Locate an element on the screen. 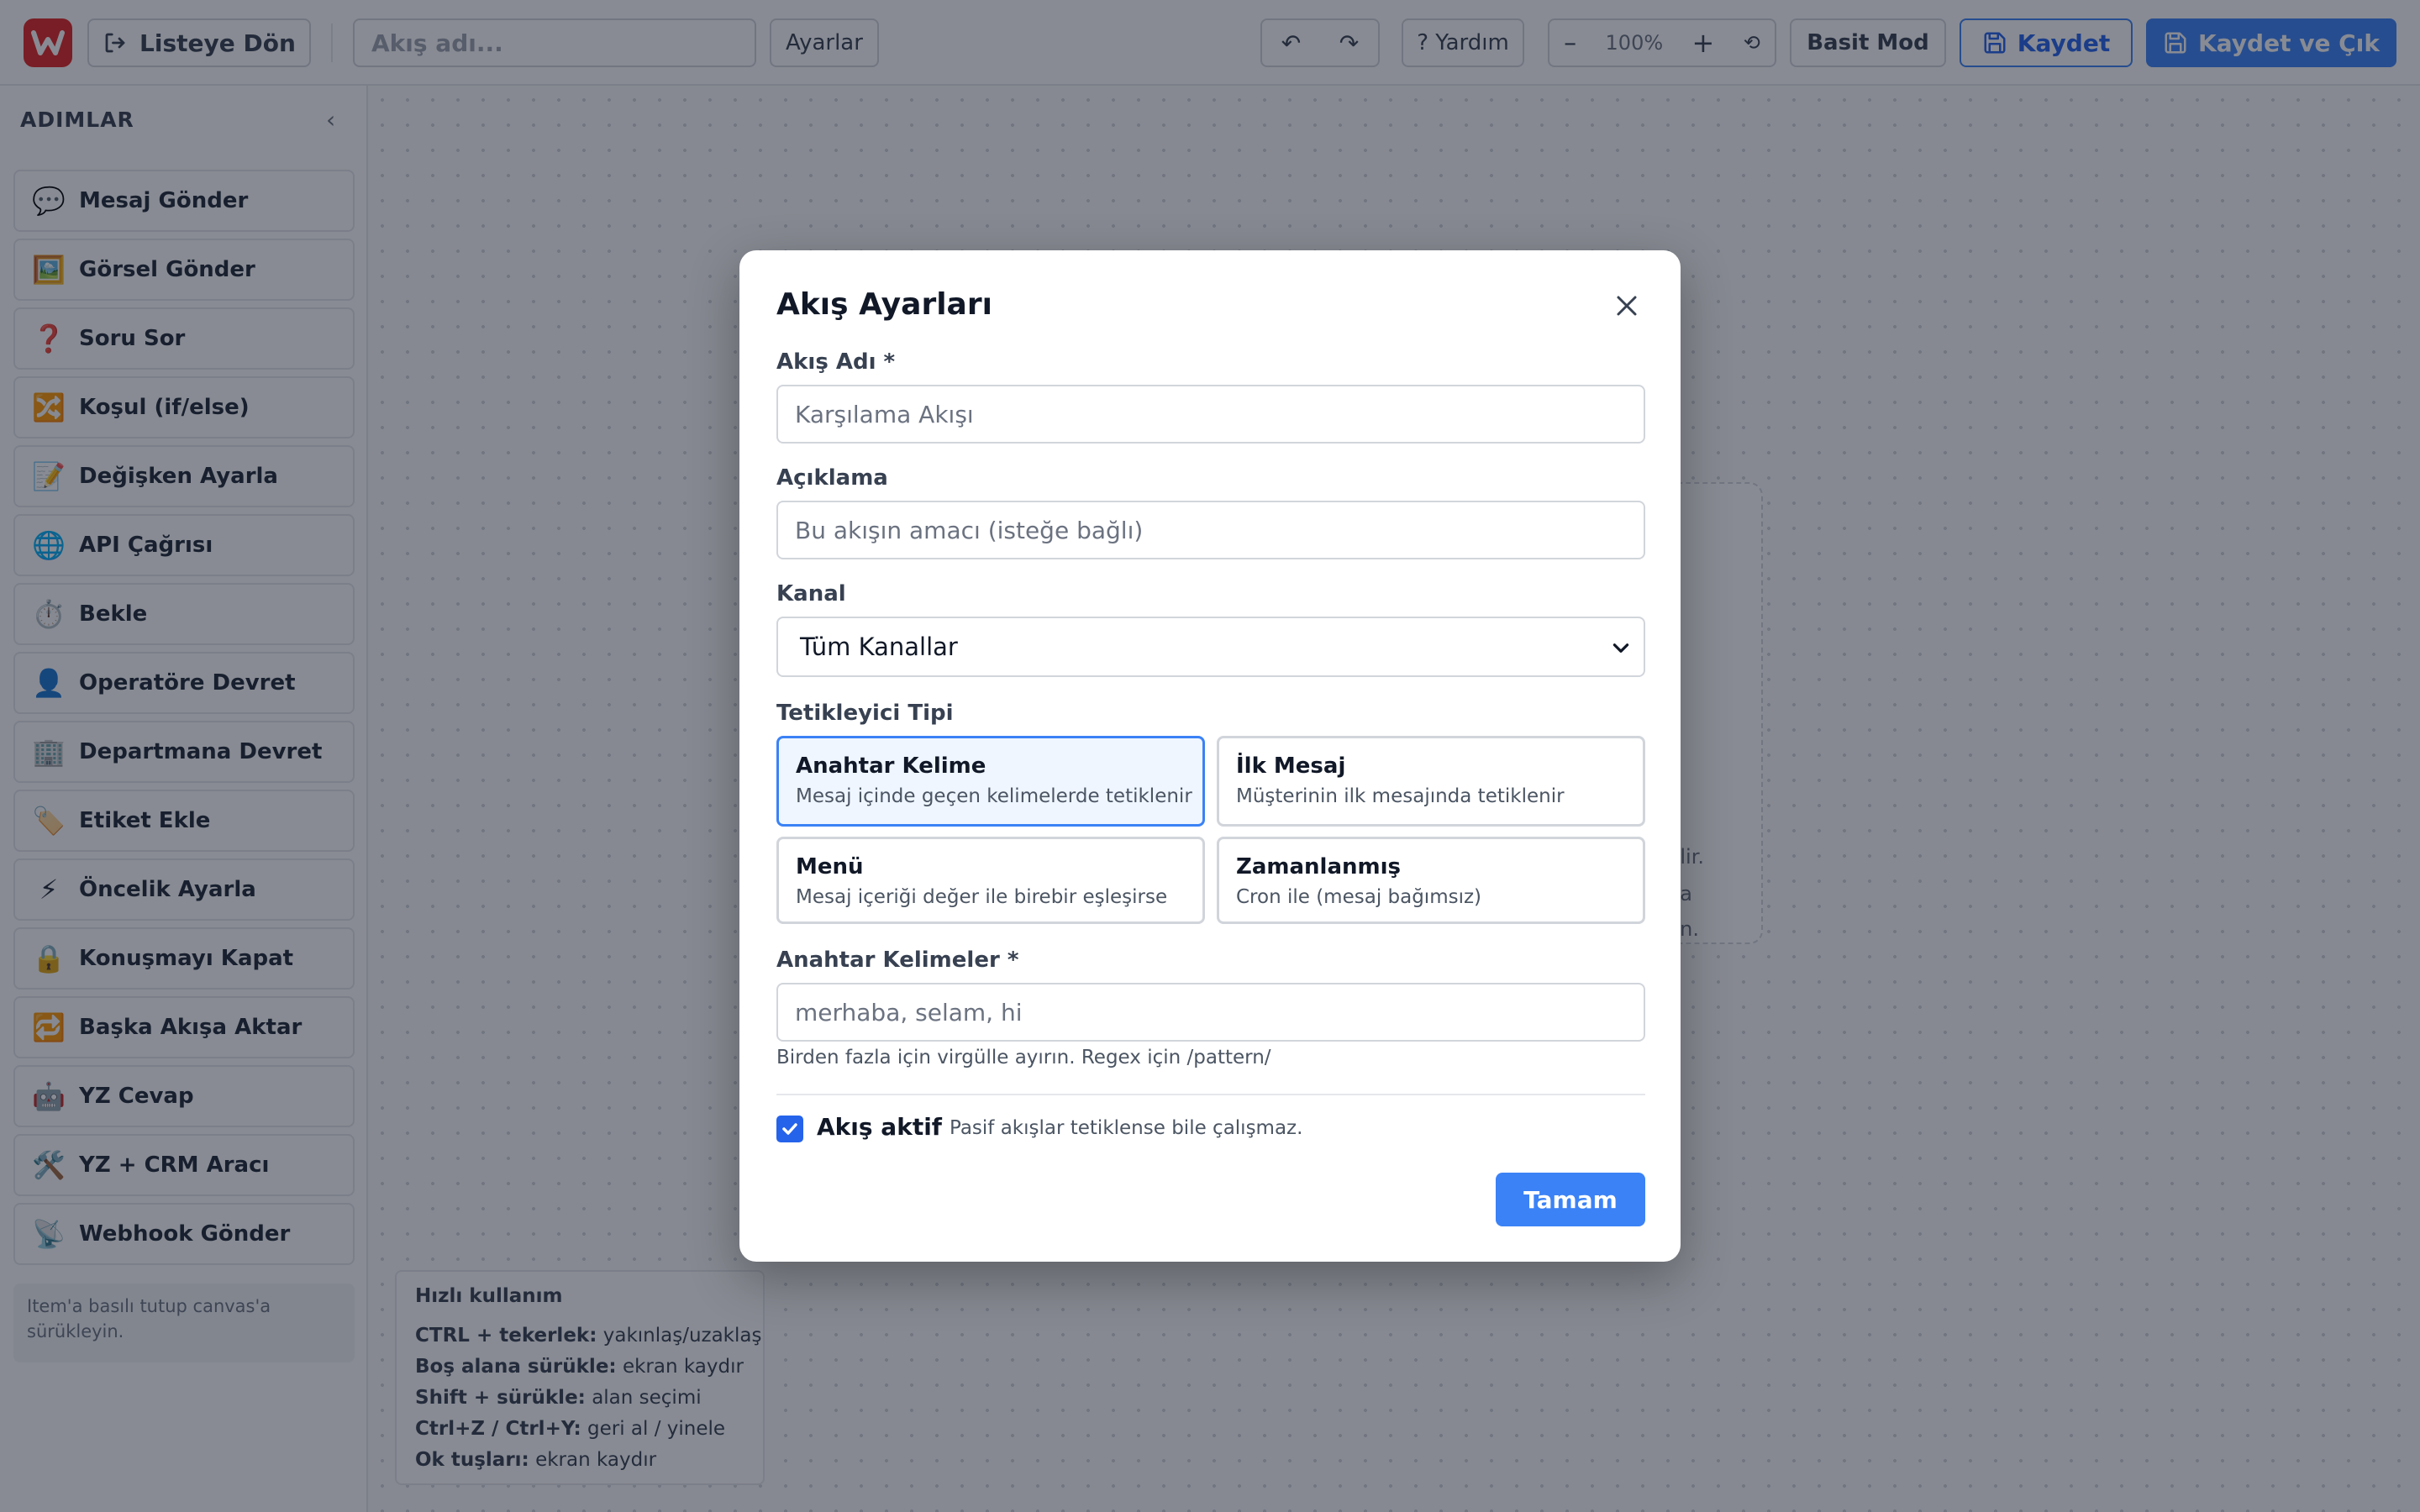  description-field is located at coordinates (1210, 530).